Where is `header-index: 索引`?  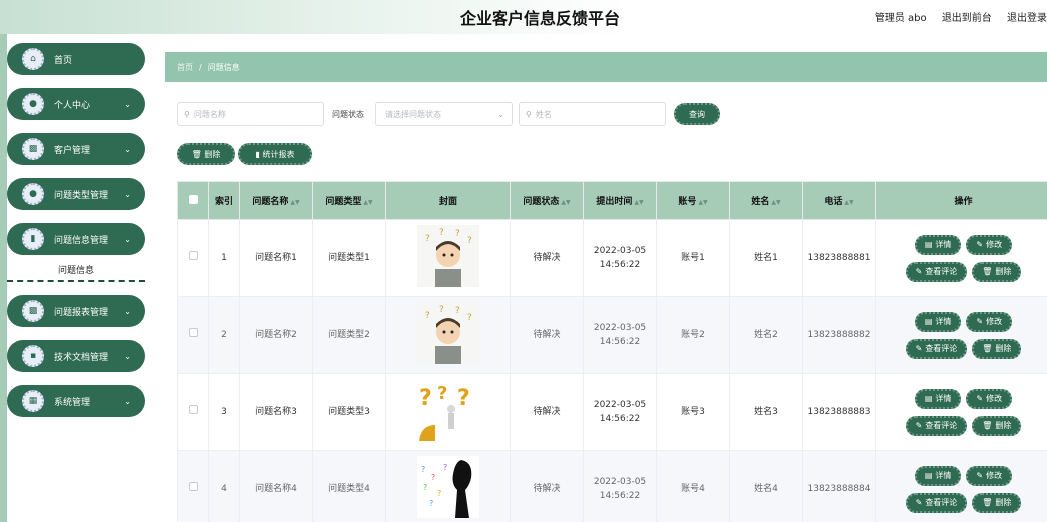 header-index: 索引 is located at coordinates (224, 200).